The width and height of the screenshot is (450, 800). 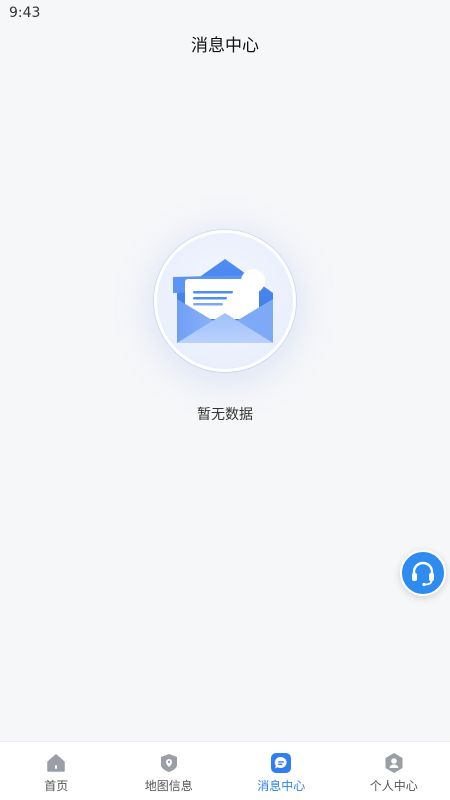 I want to click on customer-service-button, so click(x=423, y=573).